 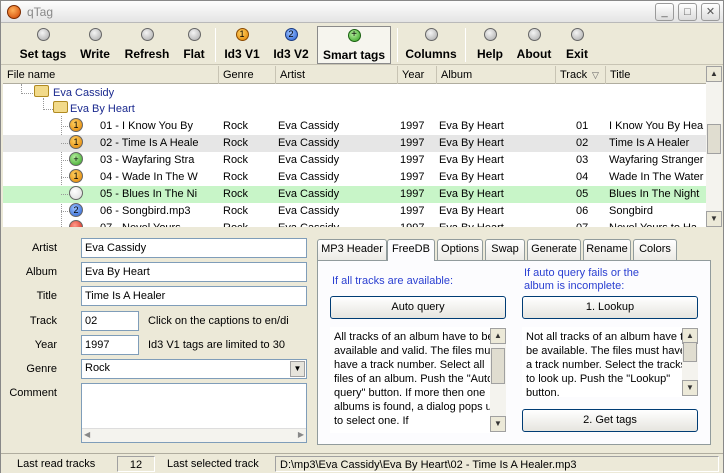 I want to click on refresh-button: Refresh, so click(x=147, y=45).